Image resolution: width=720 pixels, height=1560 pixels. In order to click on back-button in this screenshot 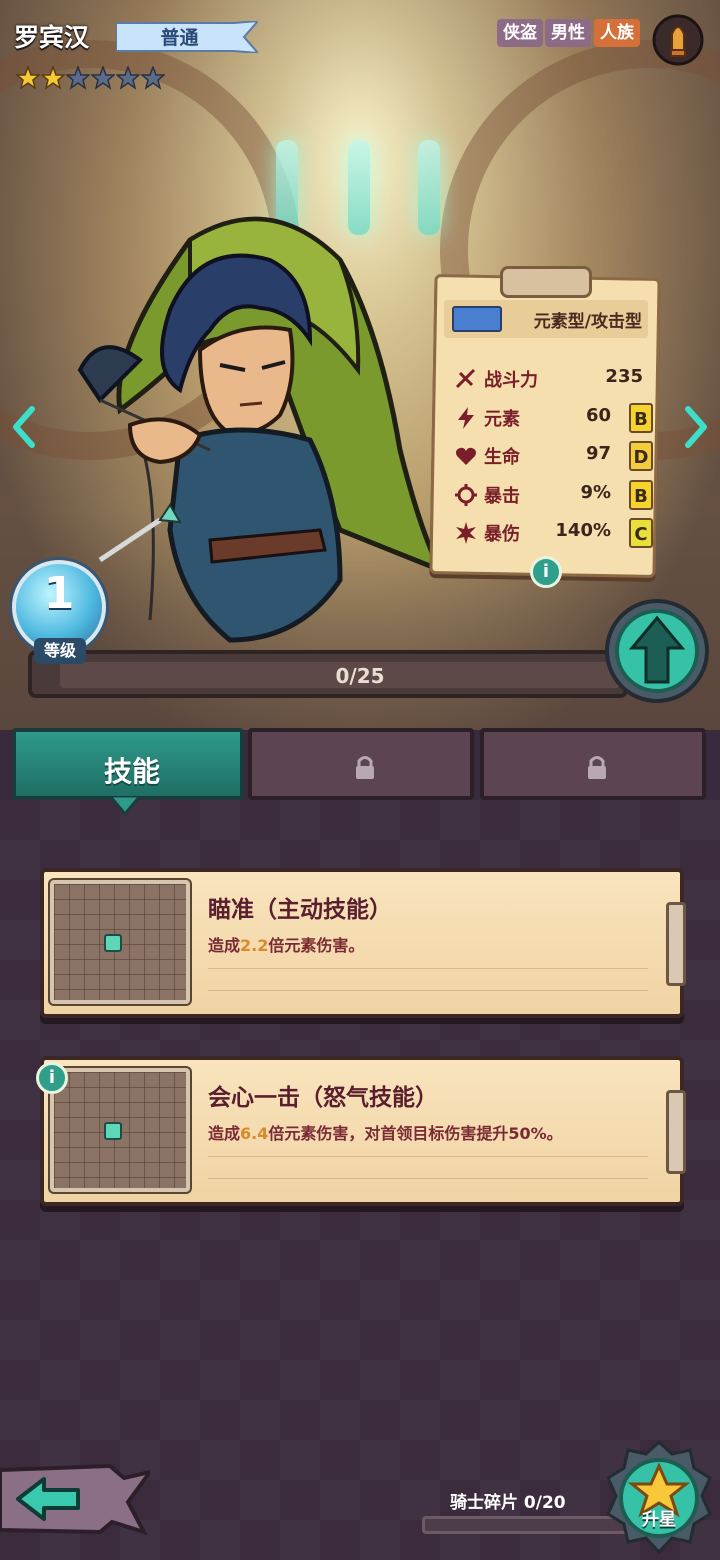, I will do `click(75, 1499)`.